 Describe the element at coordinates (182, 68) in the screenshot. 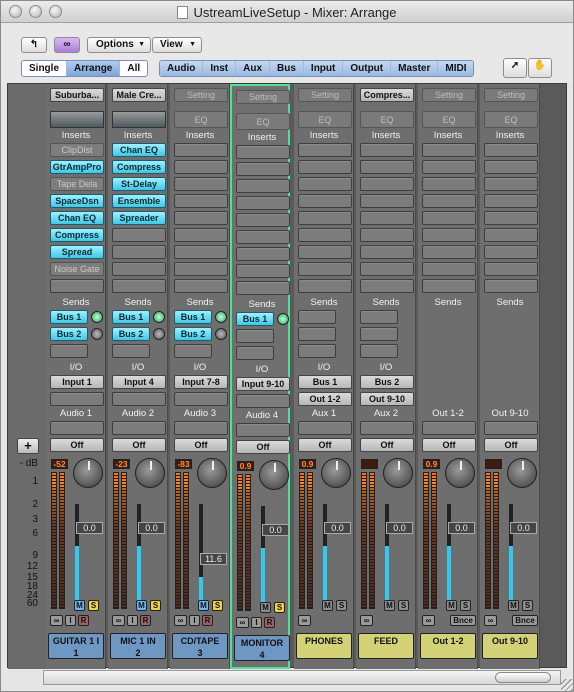

I see `filter-audio: Audio` at that location.